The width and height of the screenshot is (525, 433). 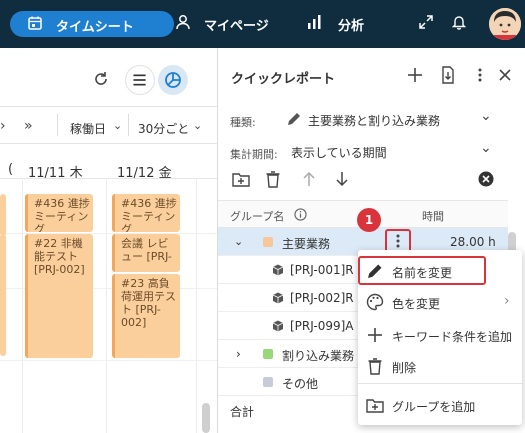 What do you see at coordinates (459, 22) in the screenshot?
I see `bell-icon` at bounding box center [459, 22].